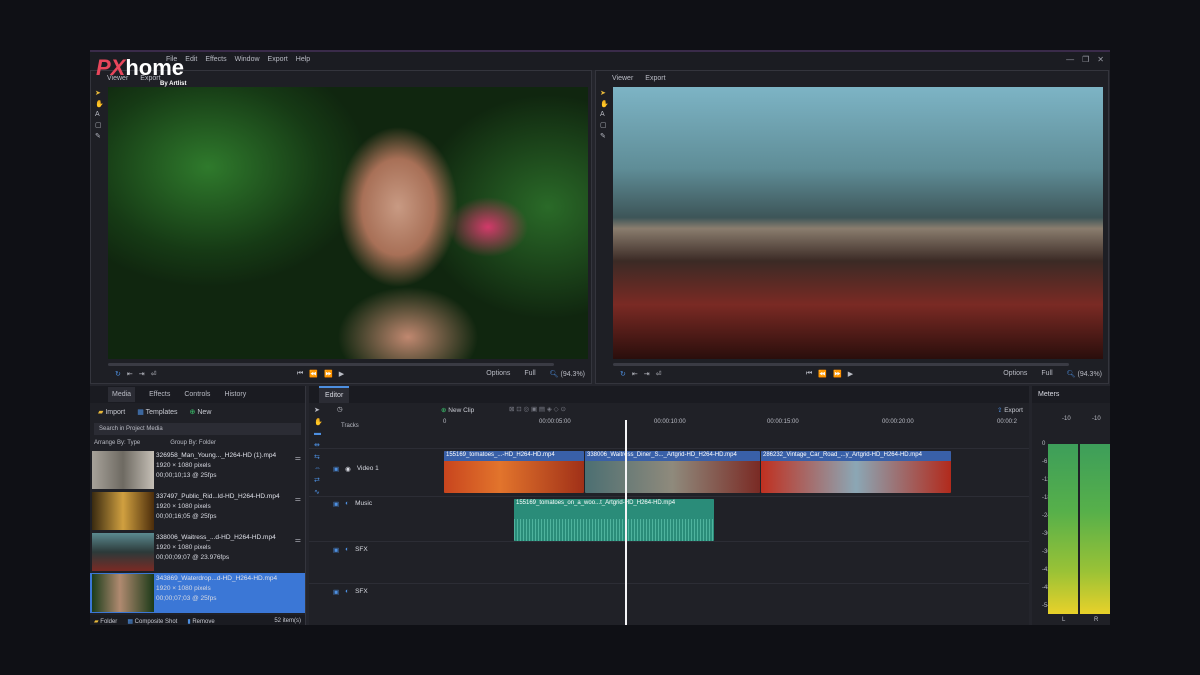 This screenshot has width=1200, height=675. Describe the element at coordinates (783, 422) in the screenshot. I see `tick-label: 00:00:15:00` at that location.